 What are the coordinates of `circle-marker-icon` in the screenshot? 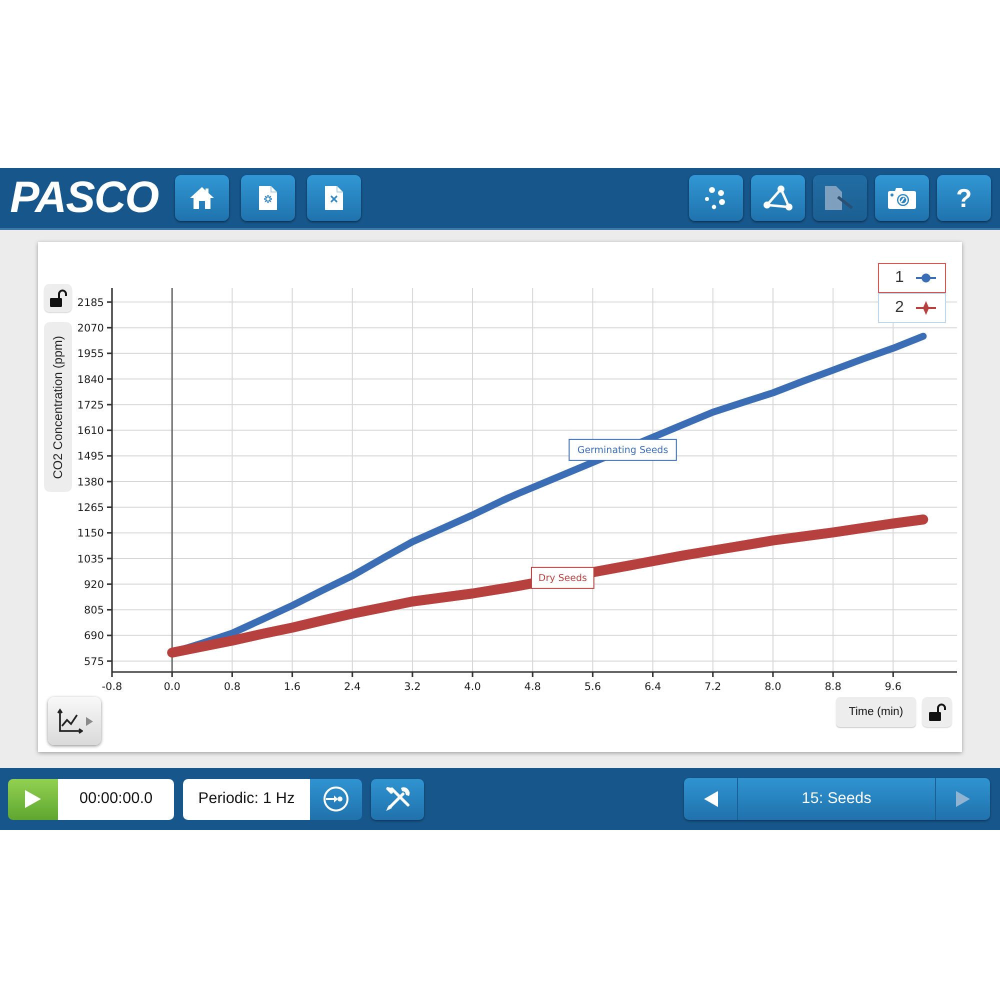 It's located at (926, 278).